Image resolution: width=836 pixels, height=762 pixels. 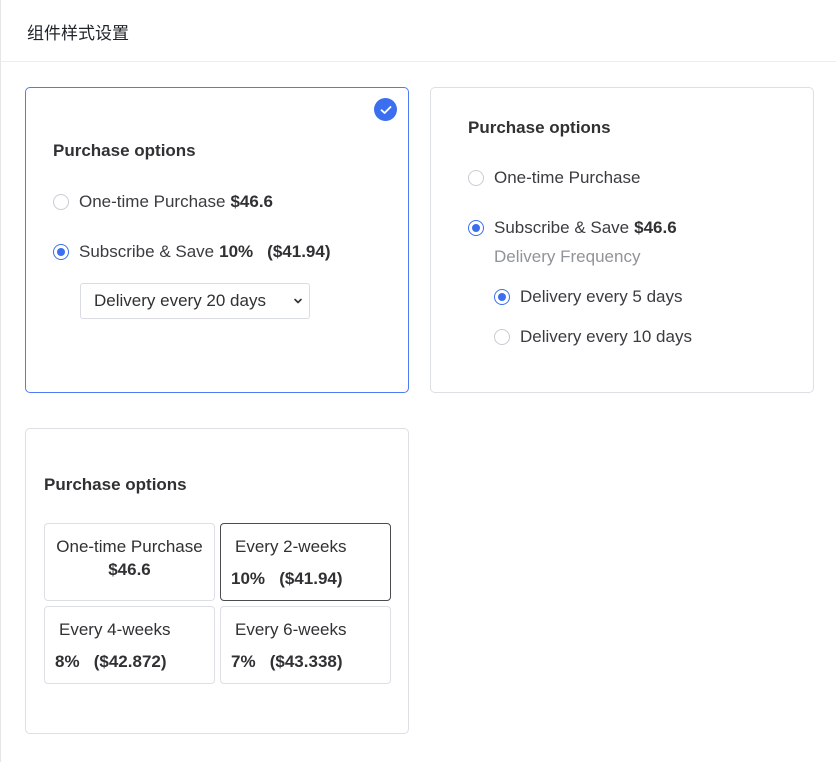 I want to click on page-header: 组件样式设置, so click(x=418, y=31).